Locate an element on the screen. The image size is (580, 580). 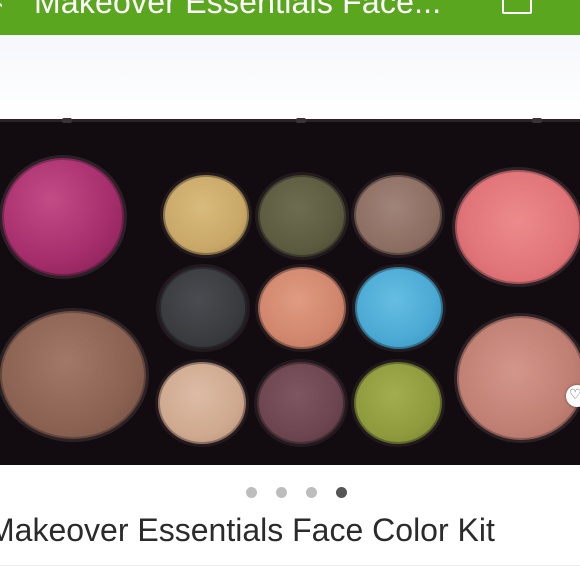
pan-blush-pink is located at coordinates (517, 227).